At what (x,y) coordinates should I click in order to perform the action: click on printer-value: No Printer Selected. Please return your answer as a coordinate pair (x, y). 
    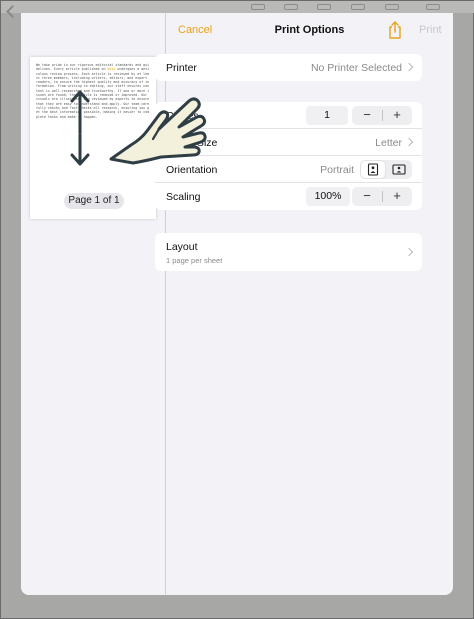
    Looking at the image, I should click on (356, 68).